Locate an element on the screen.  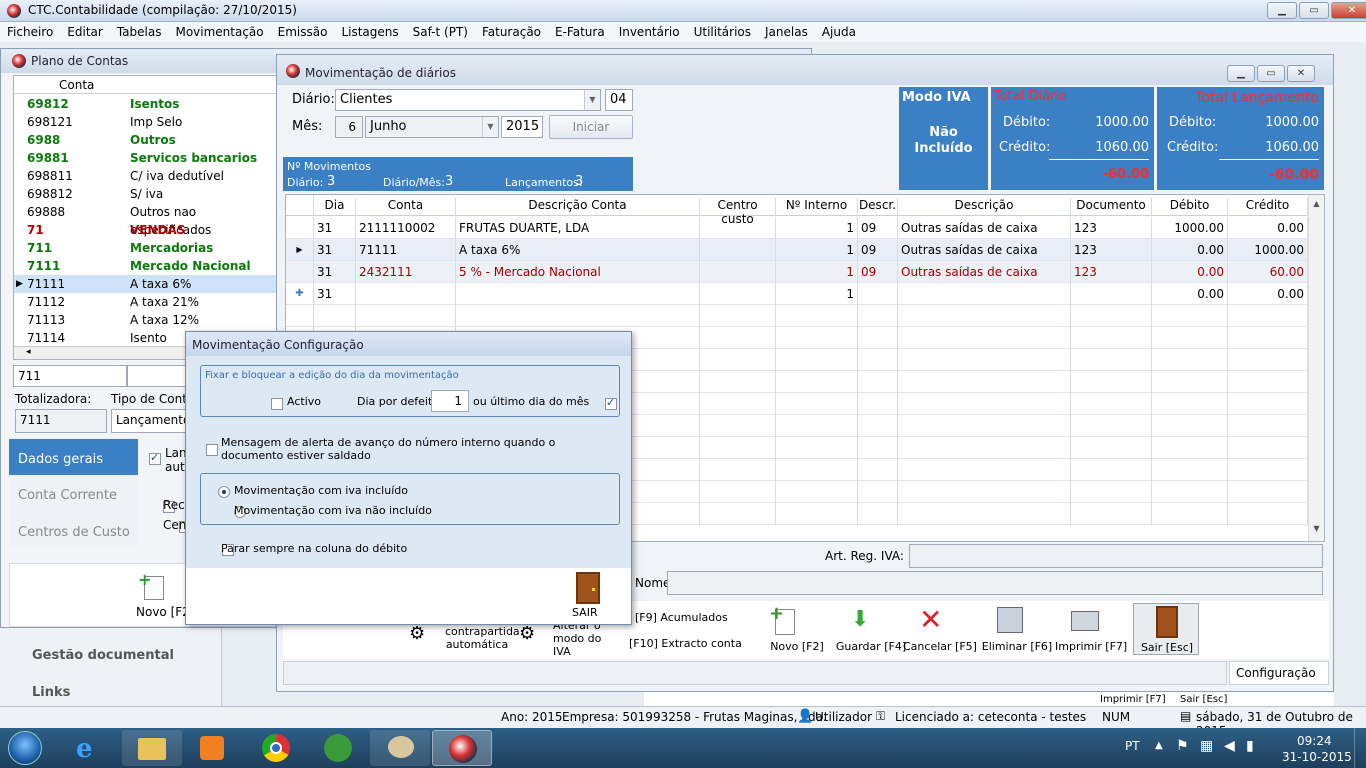
menu-fatura-o: Faturação is located at coordinates (511, 32).